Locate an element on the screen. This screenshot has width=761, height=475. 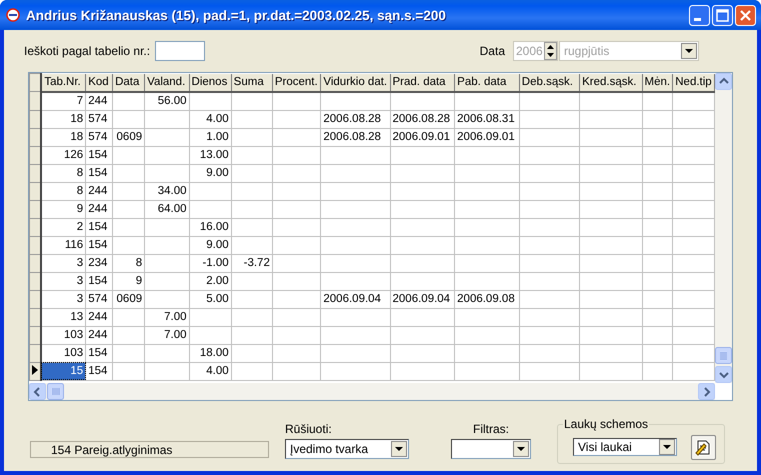
date-label: Data is located at coordinates (492, 51).